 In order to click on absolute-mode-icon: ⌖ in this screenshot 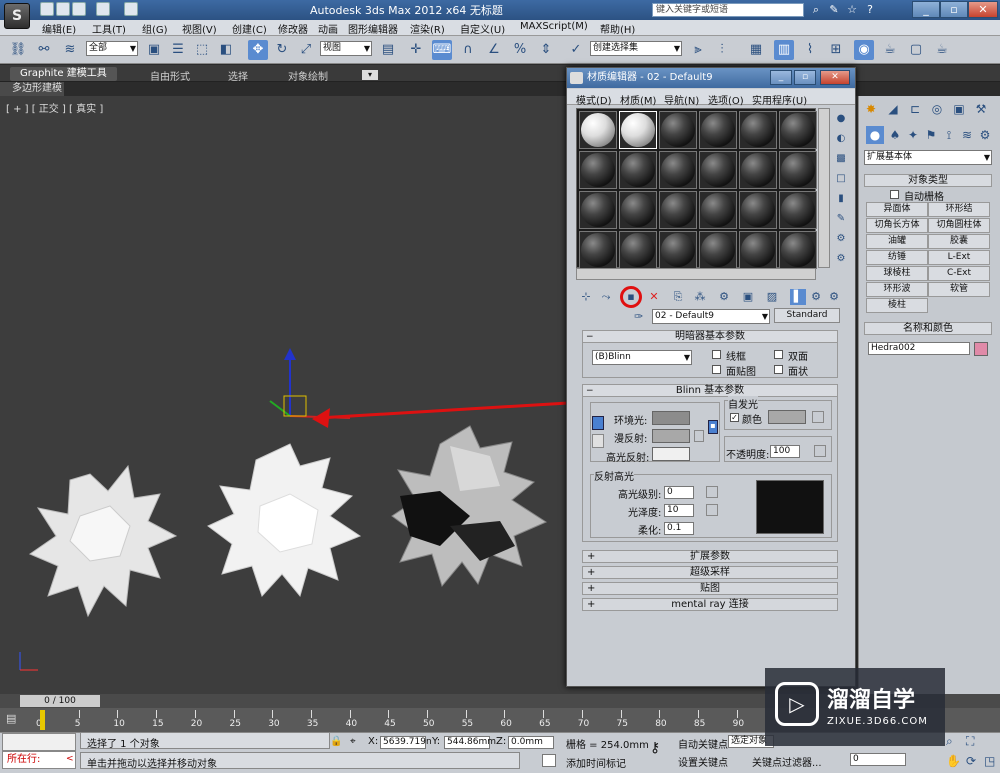, I will do `click(353, 741)`.